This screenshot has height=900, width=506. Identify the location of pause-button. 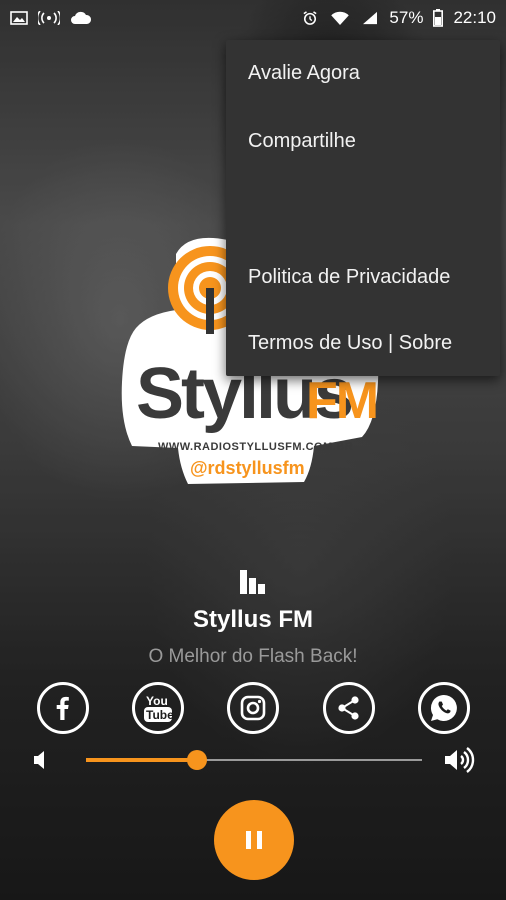
(254, 840).